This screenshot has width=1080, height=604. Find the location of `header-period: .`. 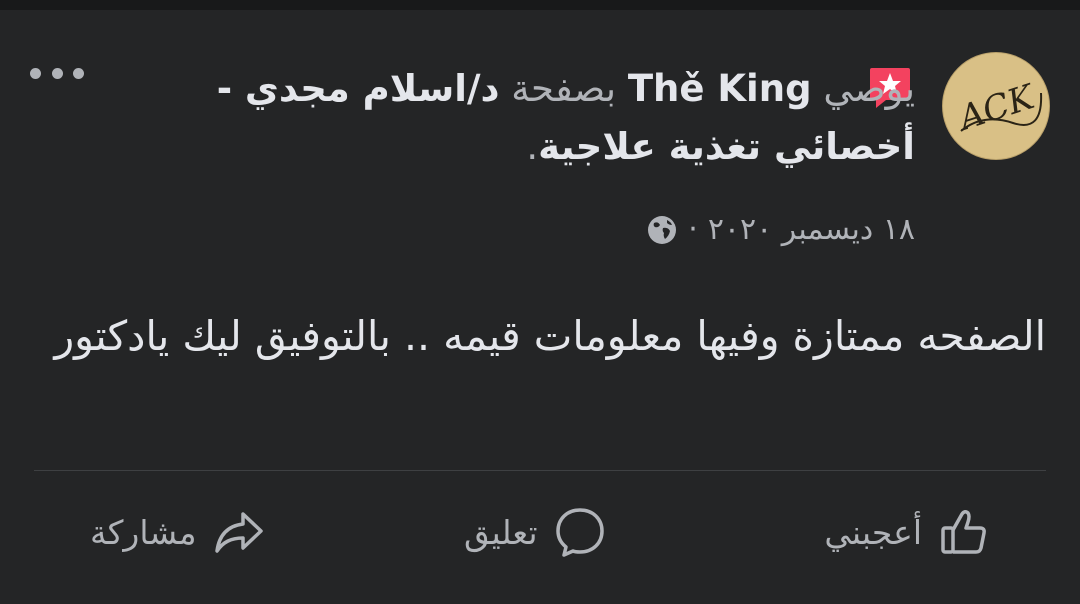

header-period: . is located at coordinates (532, 146).